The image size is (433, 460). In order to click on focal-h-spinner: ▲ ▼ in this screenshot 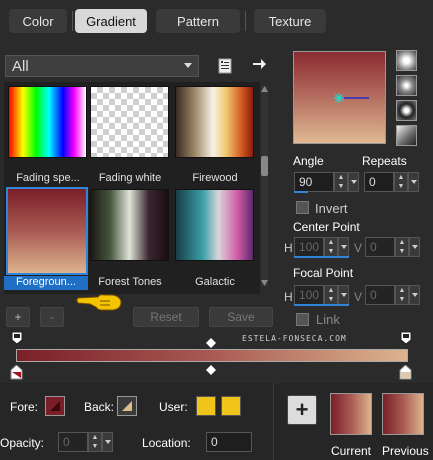, I will do `click(331, 295)`.